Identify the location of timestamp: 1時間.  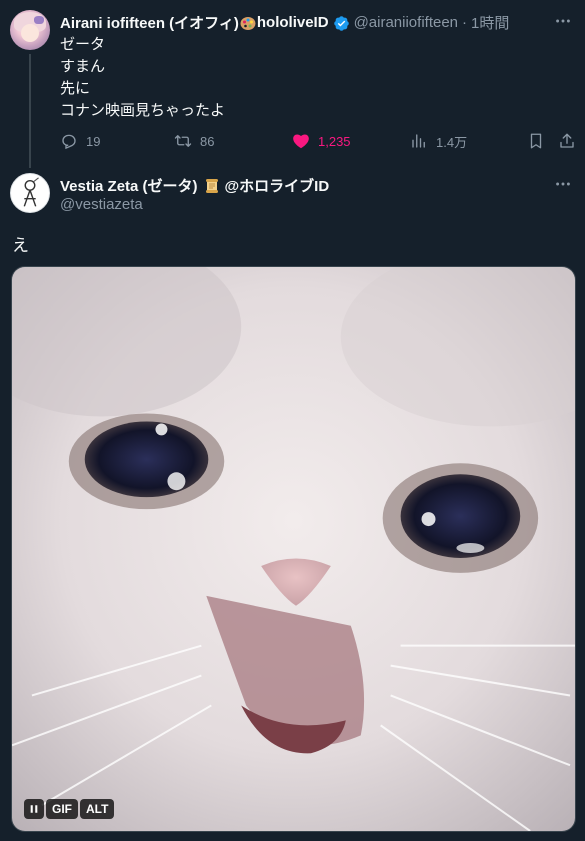
(490, 22).